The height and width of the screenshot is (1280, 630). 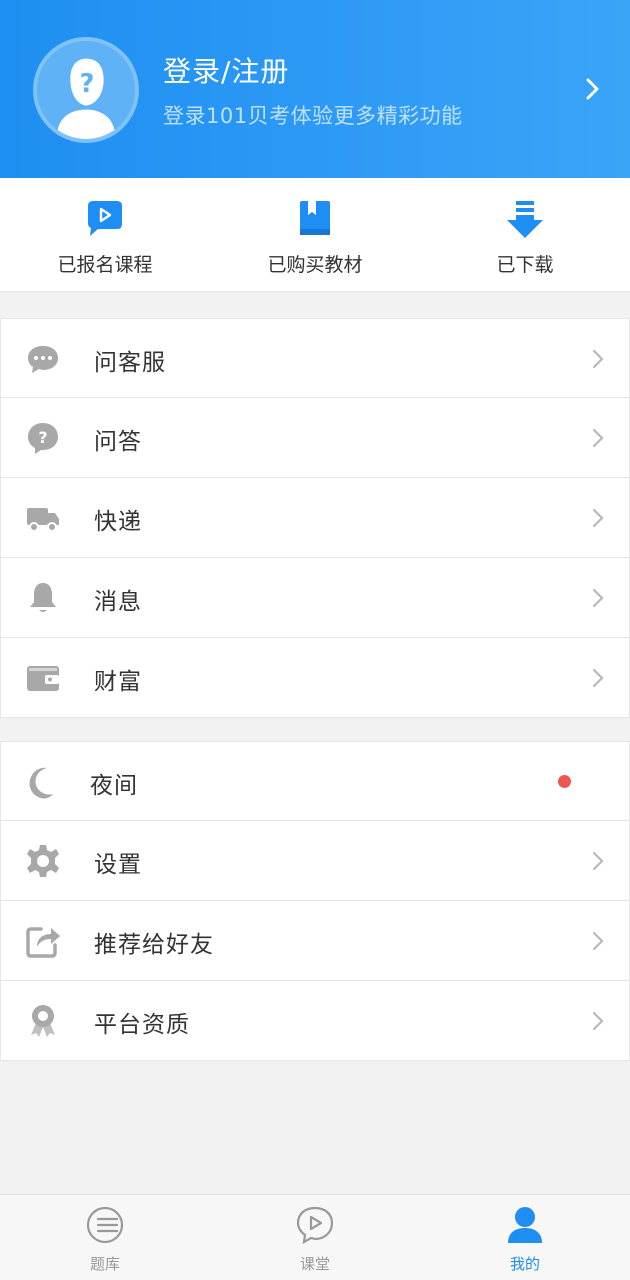 What do you see at coordinates (118, 442) in the screenshot?
I see `menu-label: 问答` at bounding box center [118, 442].